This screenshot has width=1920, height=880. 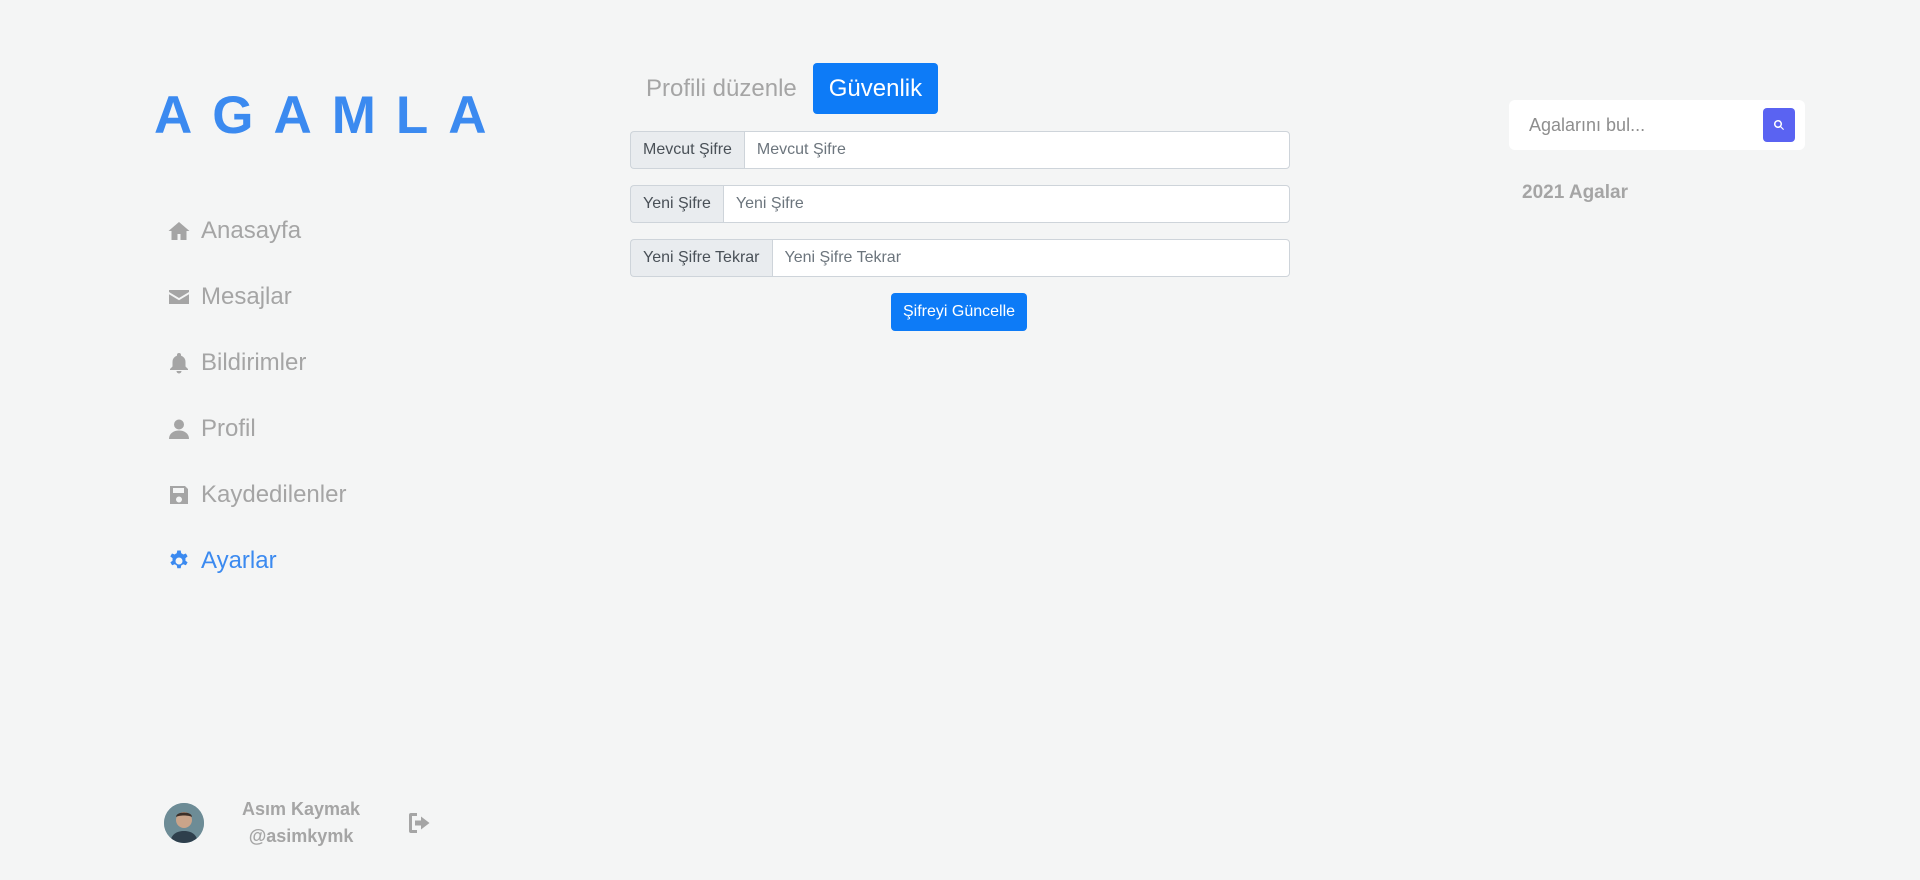 I want to click on user-info: Asım Kaymak @asimkymk, so click(x=301, y=823).